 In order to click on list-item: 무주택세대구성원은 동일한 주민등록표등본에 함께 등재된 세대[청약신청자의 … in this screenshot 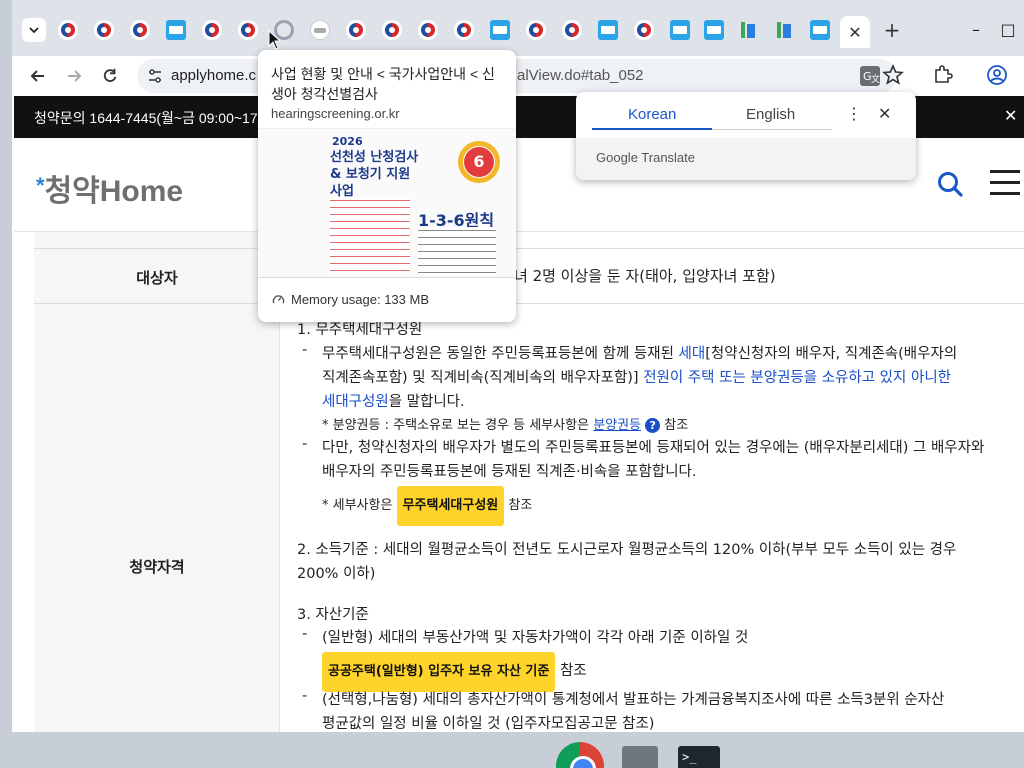, I will do `click(640, 378)`.